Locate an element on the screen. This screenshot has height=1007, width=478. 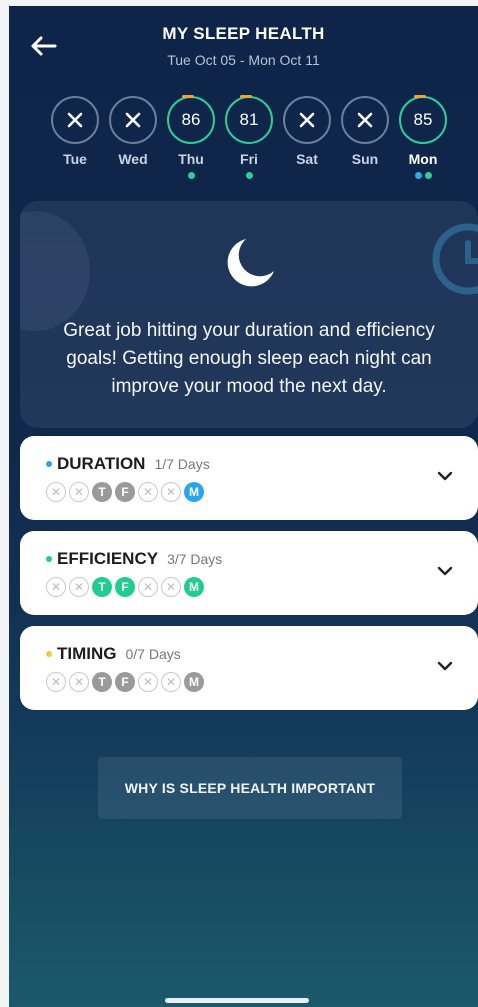
day-sat: Sat is located at coordinates (307, 138).